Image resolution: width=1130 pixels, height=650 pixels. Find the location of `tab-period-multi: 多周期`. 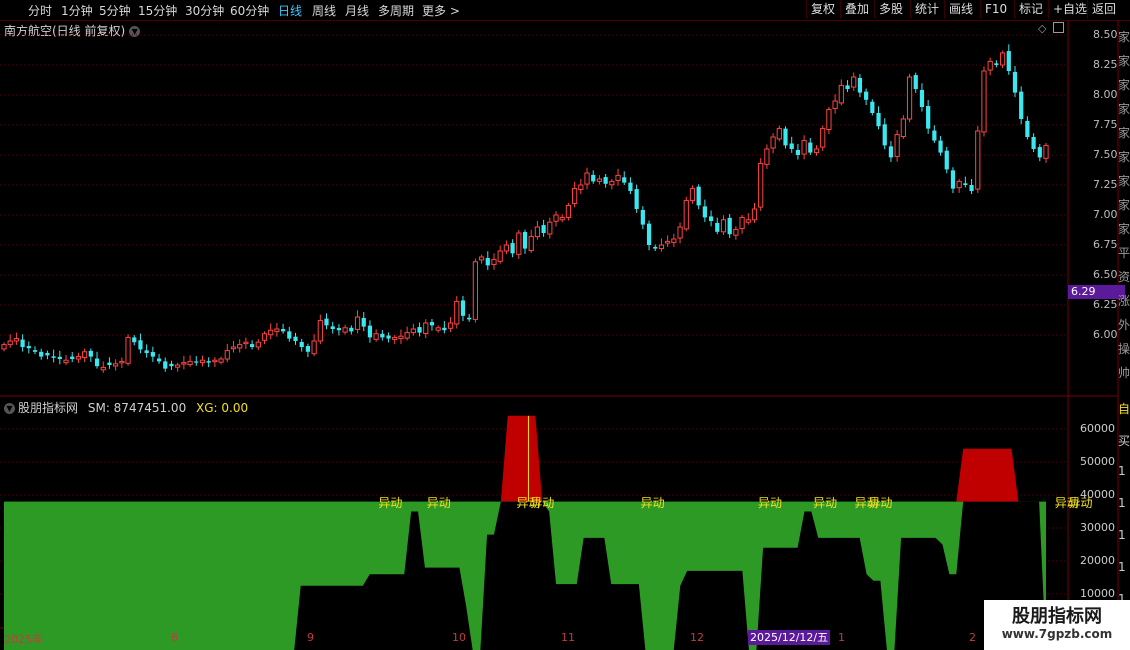

tab-period-multi: 多周期 is located at coordinates (396, 10).